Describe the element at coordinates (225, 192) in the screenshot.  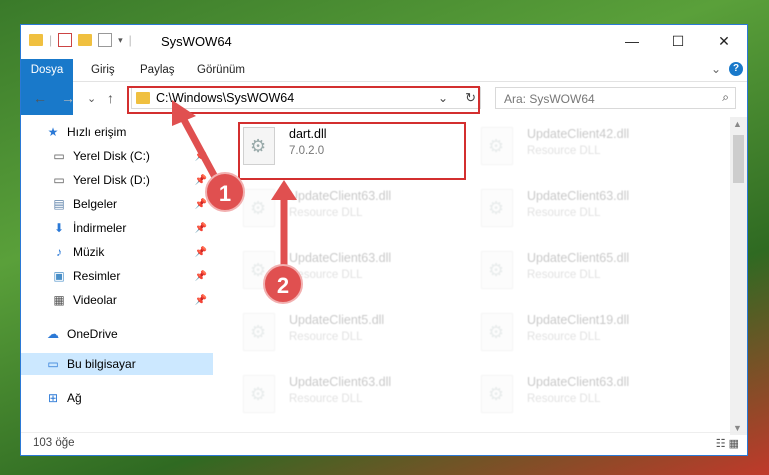
I see `step-badge-1: 1` at that location.